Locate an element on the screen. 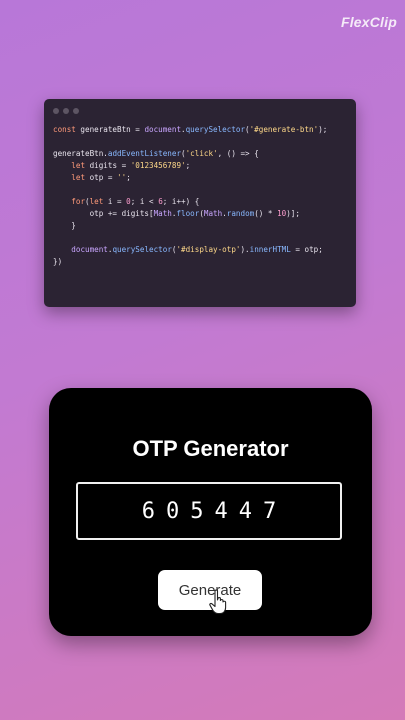  flexclip-watermark: FlexClip is located at coordinates (369, 22).